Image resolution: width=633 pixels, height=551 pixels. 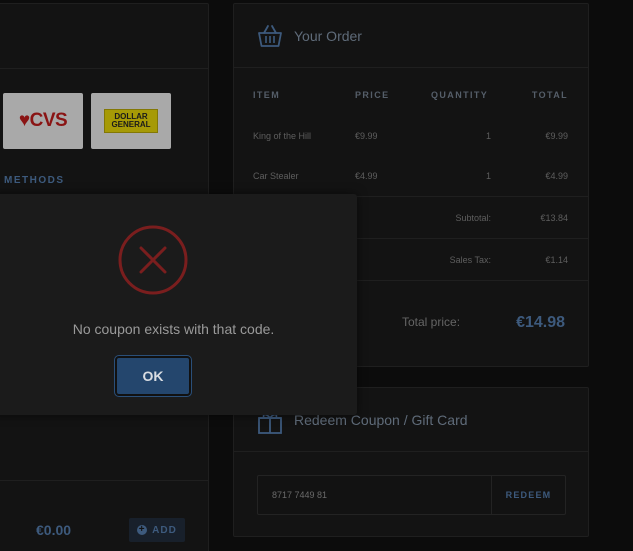 What do you see at coordinates (556, 136) in the screenshot?
I see `order-item-total: €9.99` at bounding box center [556, 136].